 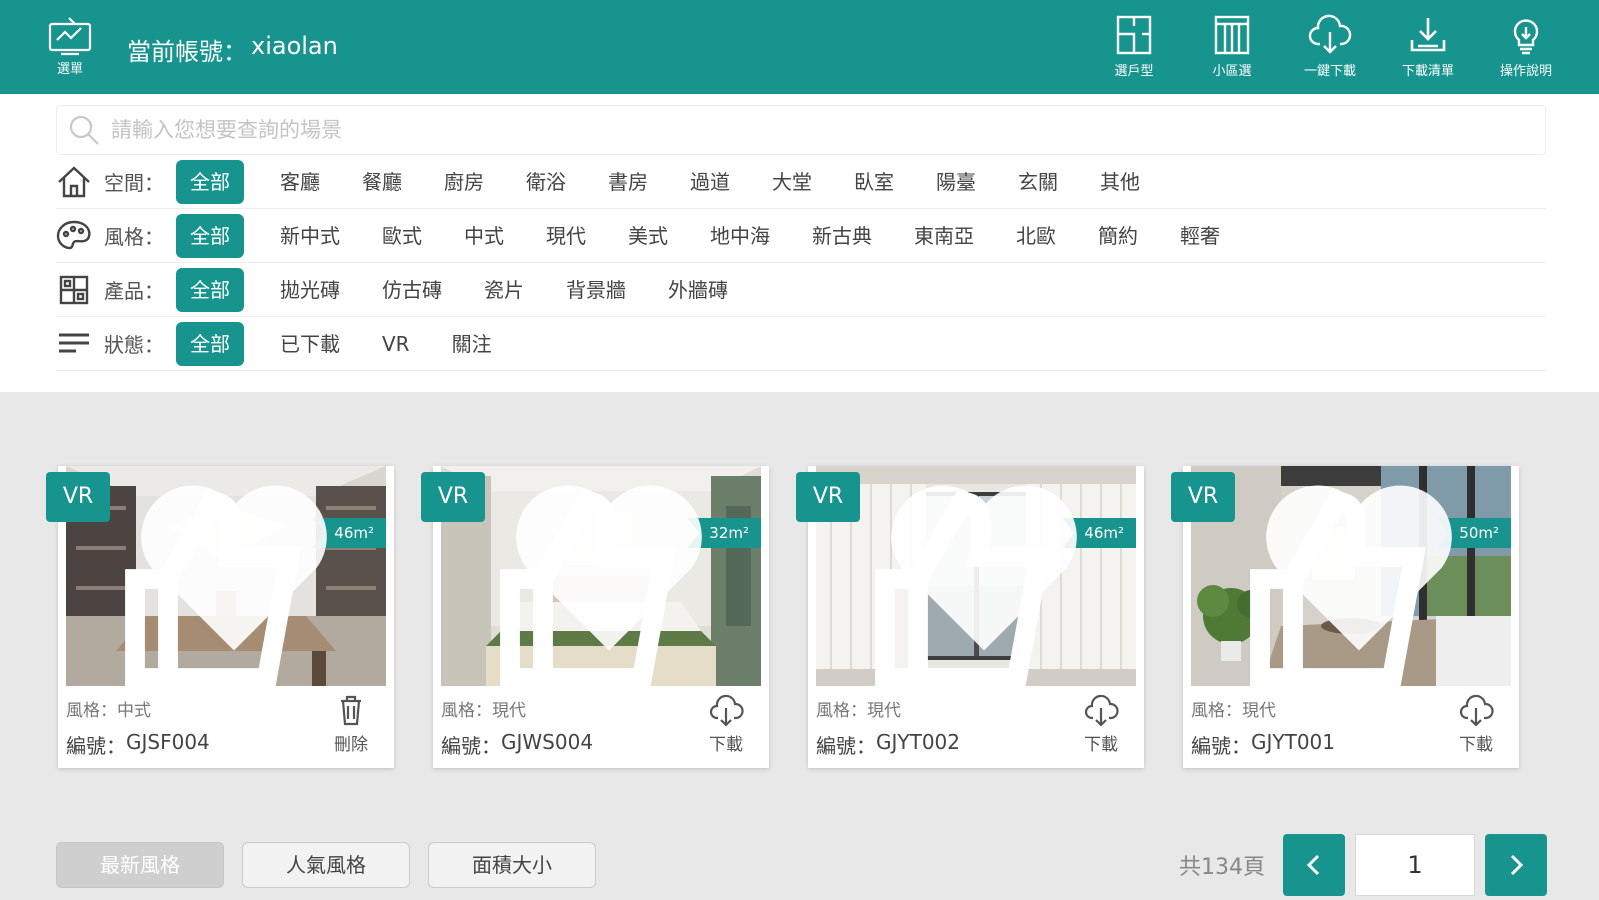 I want to click on chip-product-feature-wall: 背景牆, so click(x=596, y=290).